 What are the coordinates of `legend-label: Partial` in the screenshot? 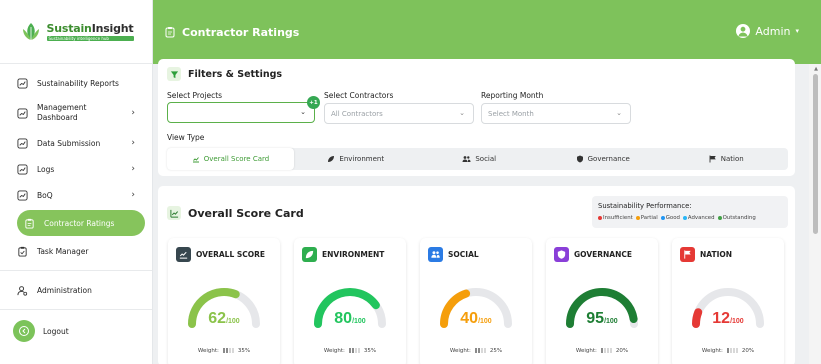 It's located at (649, 218).